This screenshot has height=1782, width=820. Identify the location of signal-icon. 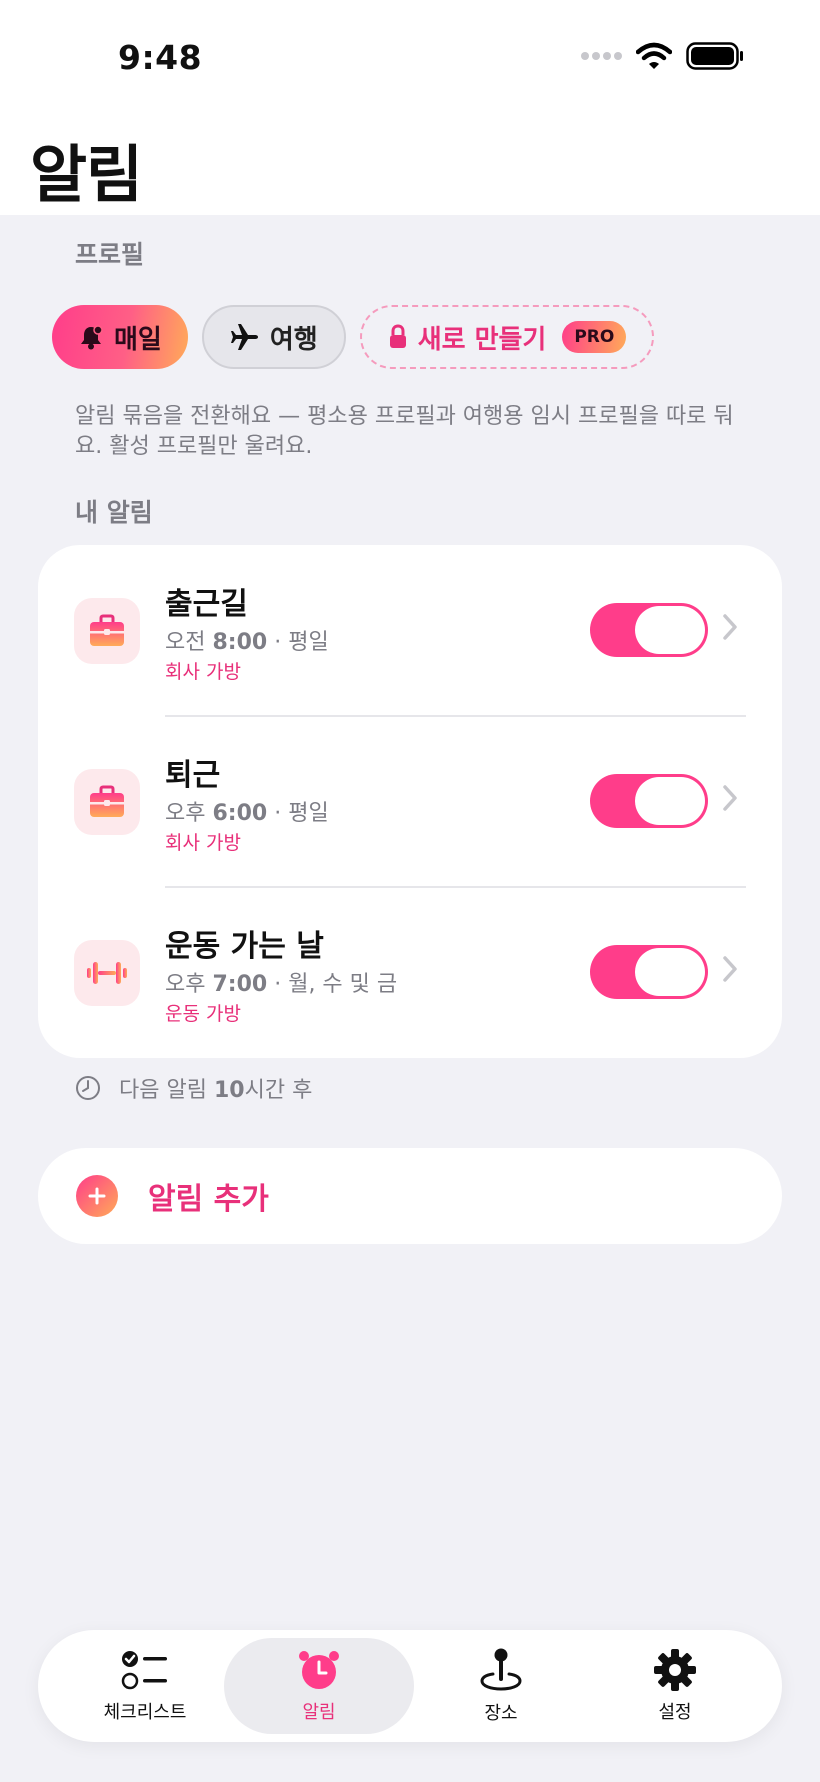
(601, 56).